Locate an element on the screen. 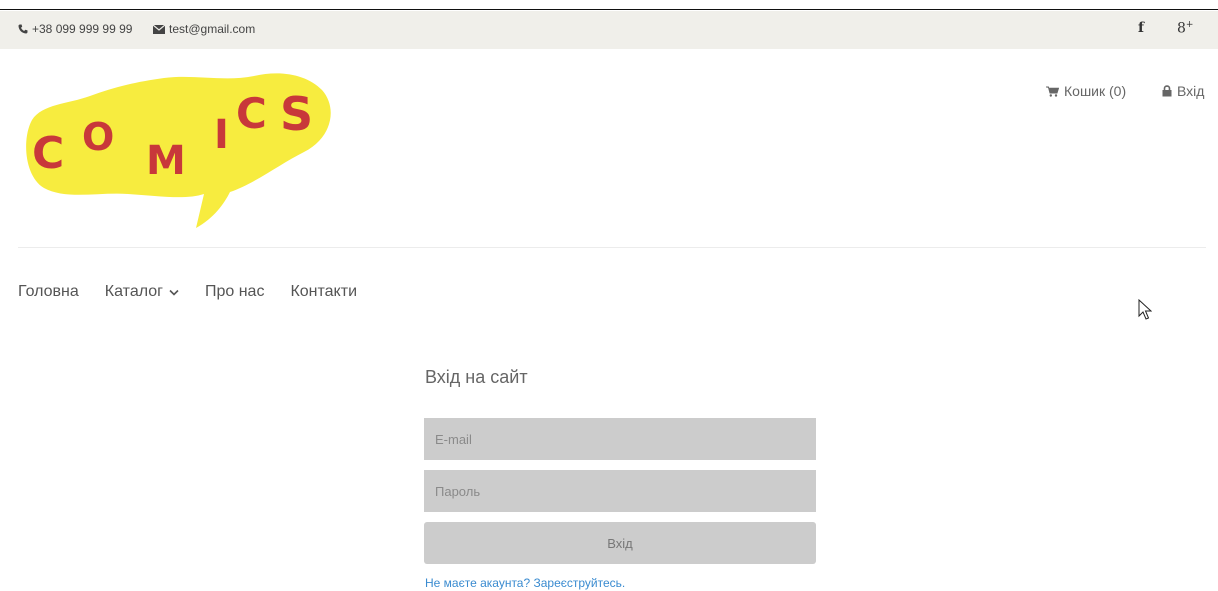 The image size is (1218, 591). cart-link: Кошик (0) is located at coordinates (1086, 91).